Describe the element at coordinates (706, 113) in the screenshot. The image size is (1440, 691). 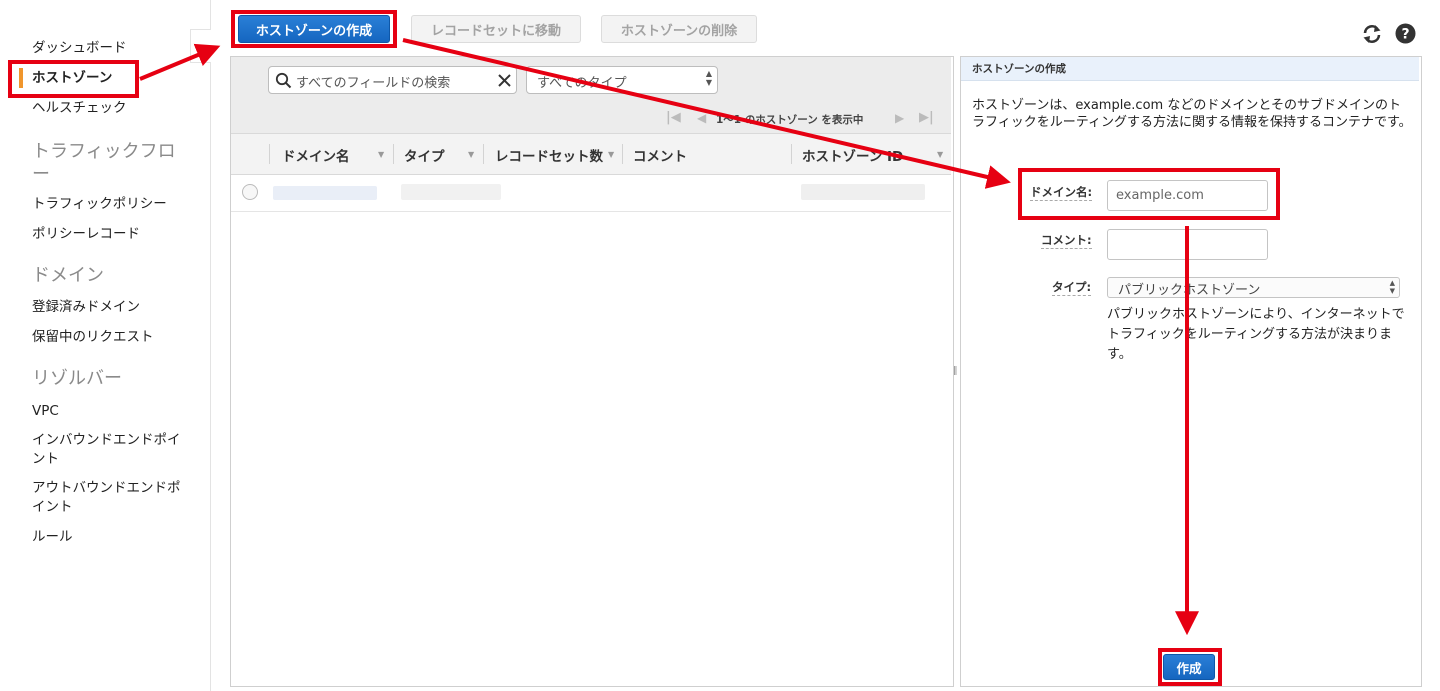
I see `arrow-create-to-form` at that location.